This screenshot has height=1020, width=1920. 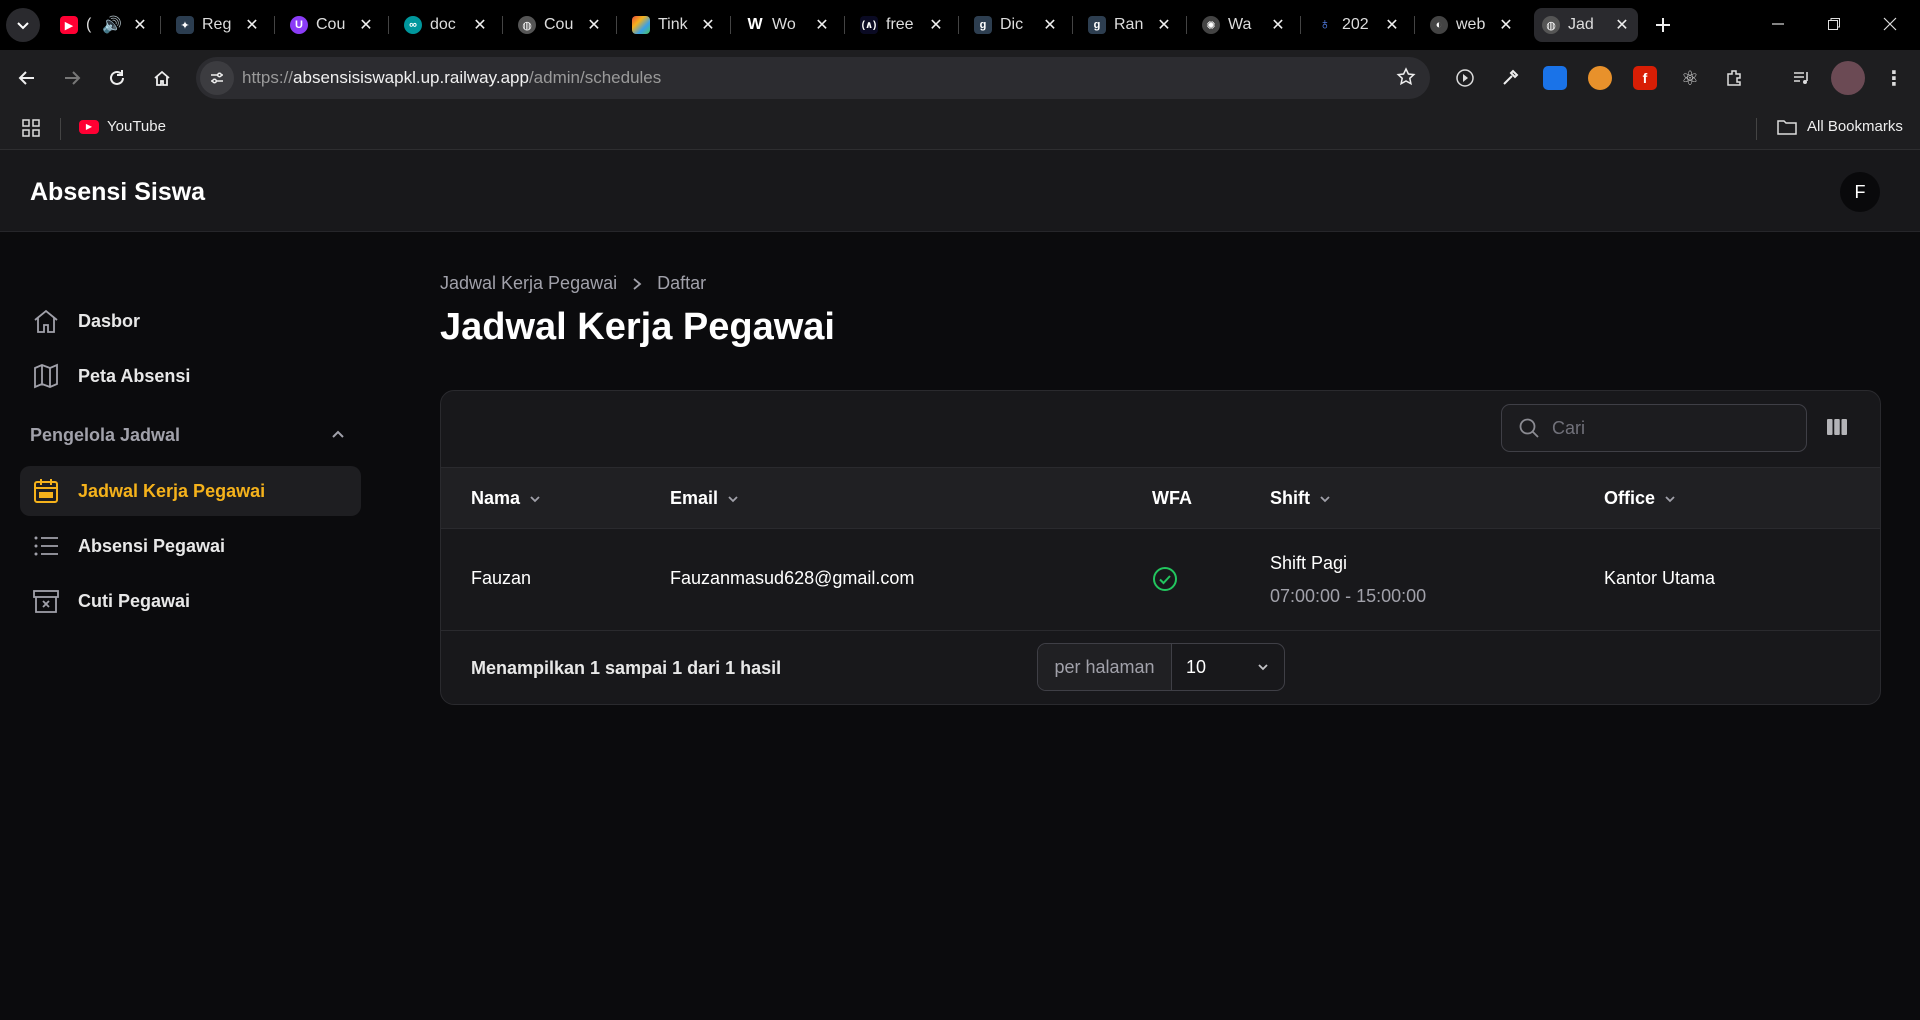 What do you see at coordinates (1640, 498) in the screenshot?
I see `column-header-office: Office` at bounding box center [1640, 498].